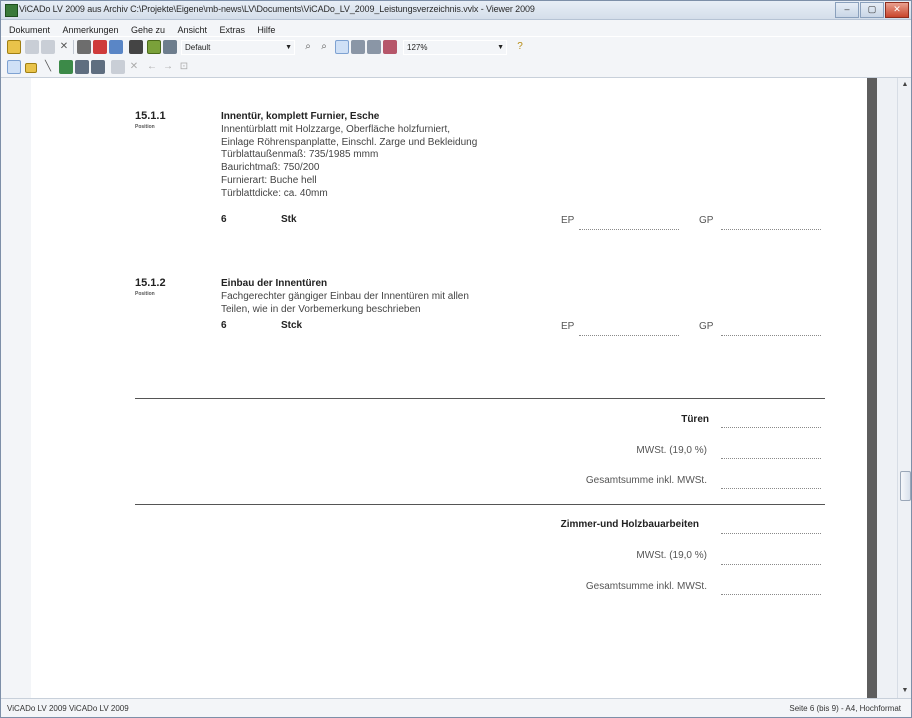 This screenshot has width=912, height=718. What do you see at coordinates (168, 67) in the screenshot?
I see `forward-icon: →` at bounding box center [168, 67].